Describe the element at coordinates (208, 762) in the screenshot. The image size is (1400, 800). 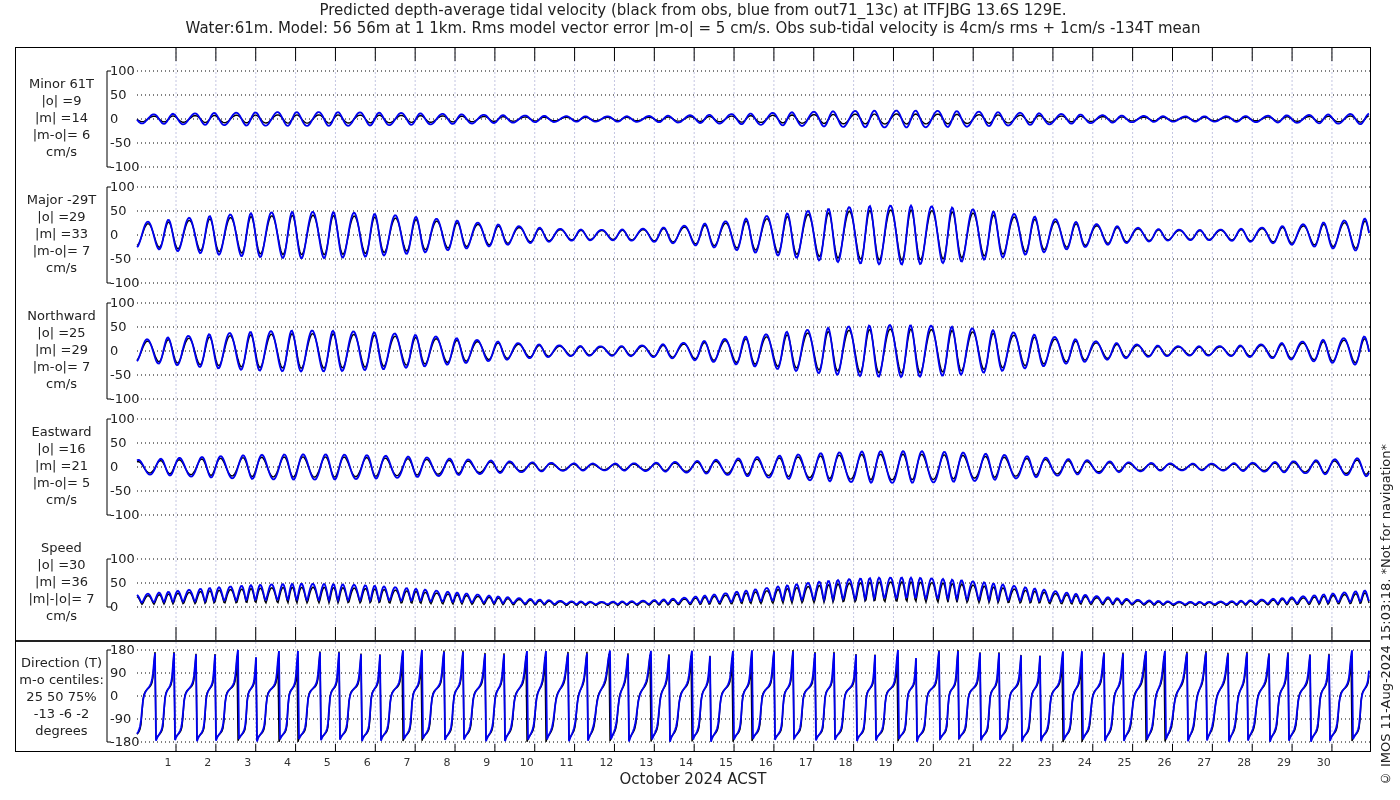
I see `x-tick-label: 2` at that location.